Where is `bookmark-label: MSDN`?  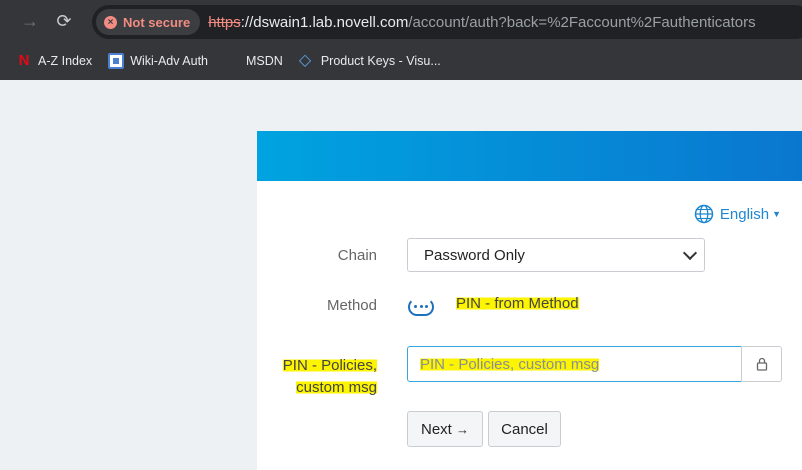
bookmark-label: MSDN is located at coordinates (264, 61).